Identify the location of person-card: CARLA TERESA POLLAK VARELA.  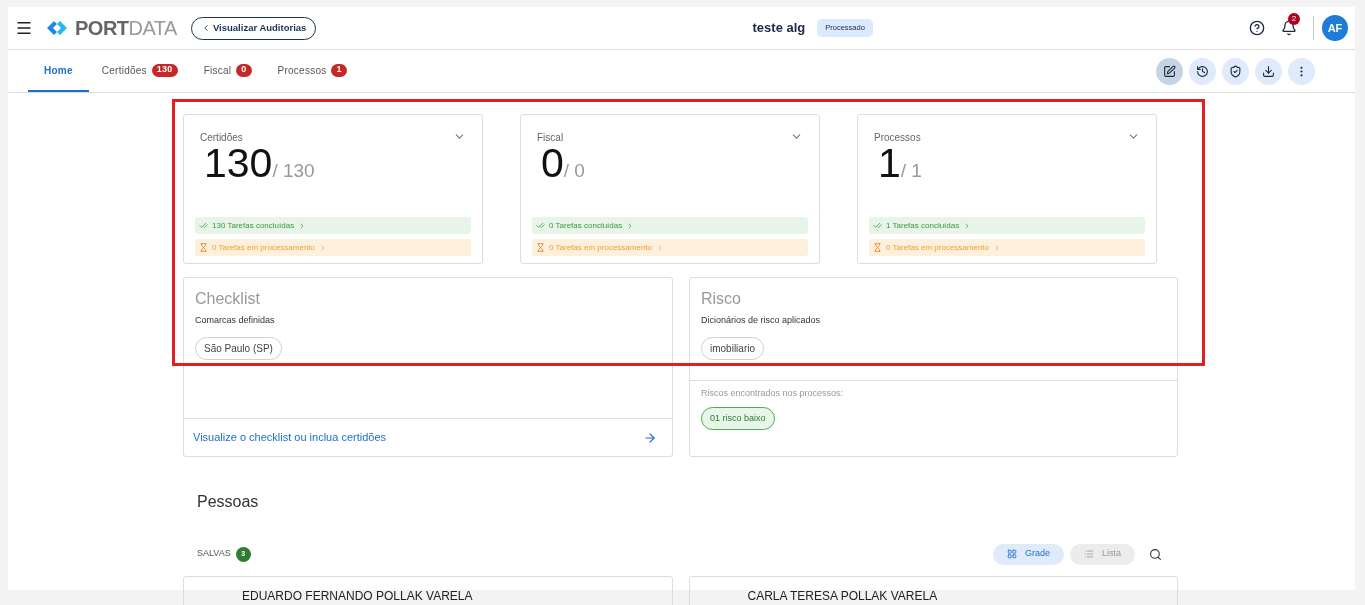
(933, 590).